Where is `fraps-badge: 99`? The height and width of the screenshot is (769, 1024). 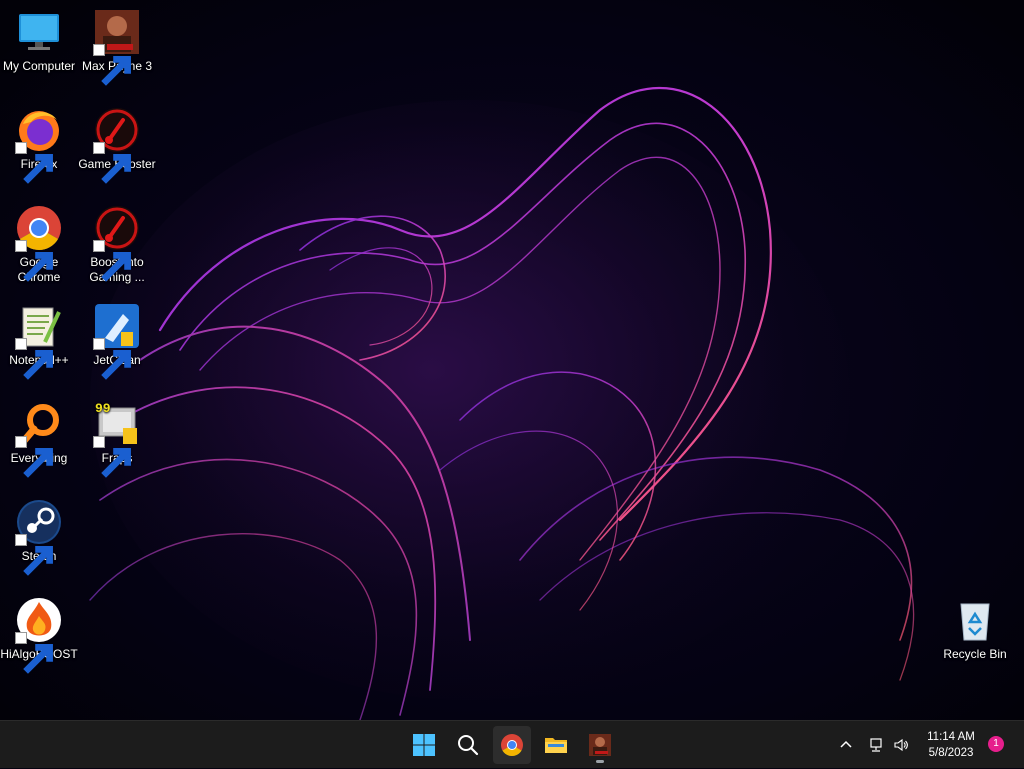
fraps-badge: 99 is located at coordinates (103, 408).